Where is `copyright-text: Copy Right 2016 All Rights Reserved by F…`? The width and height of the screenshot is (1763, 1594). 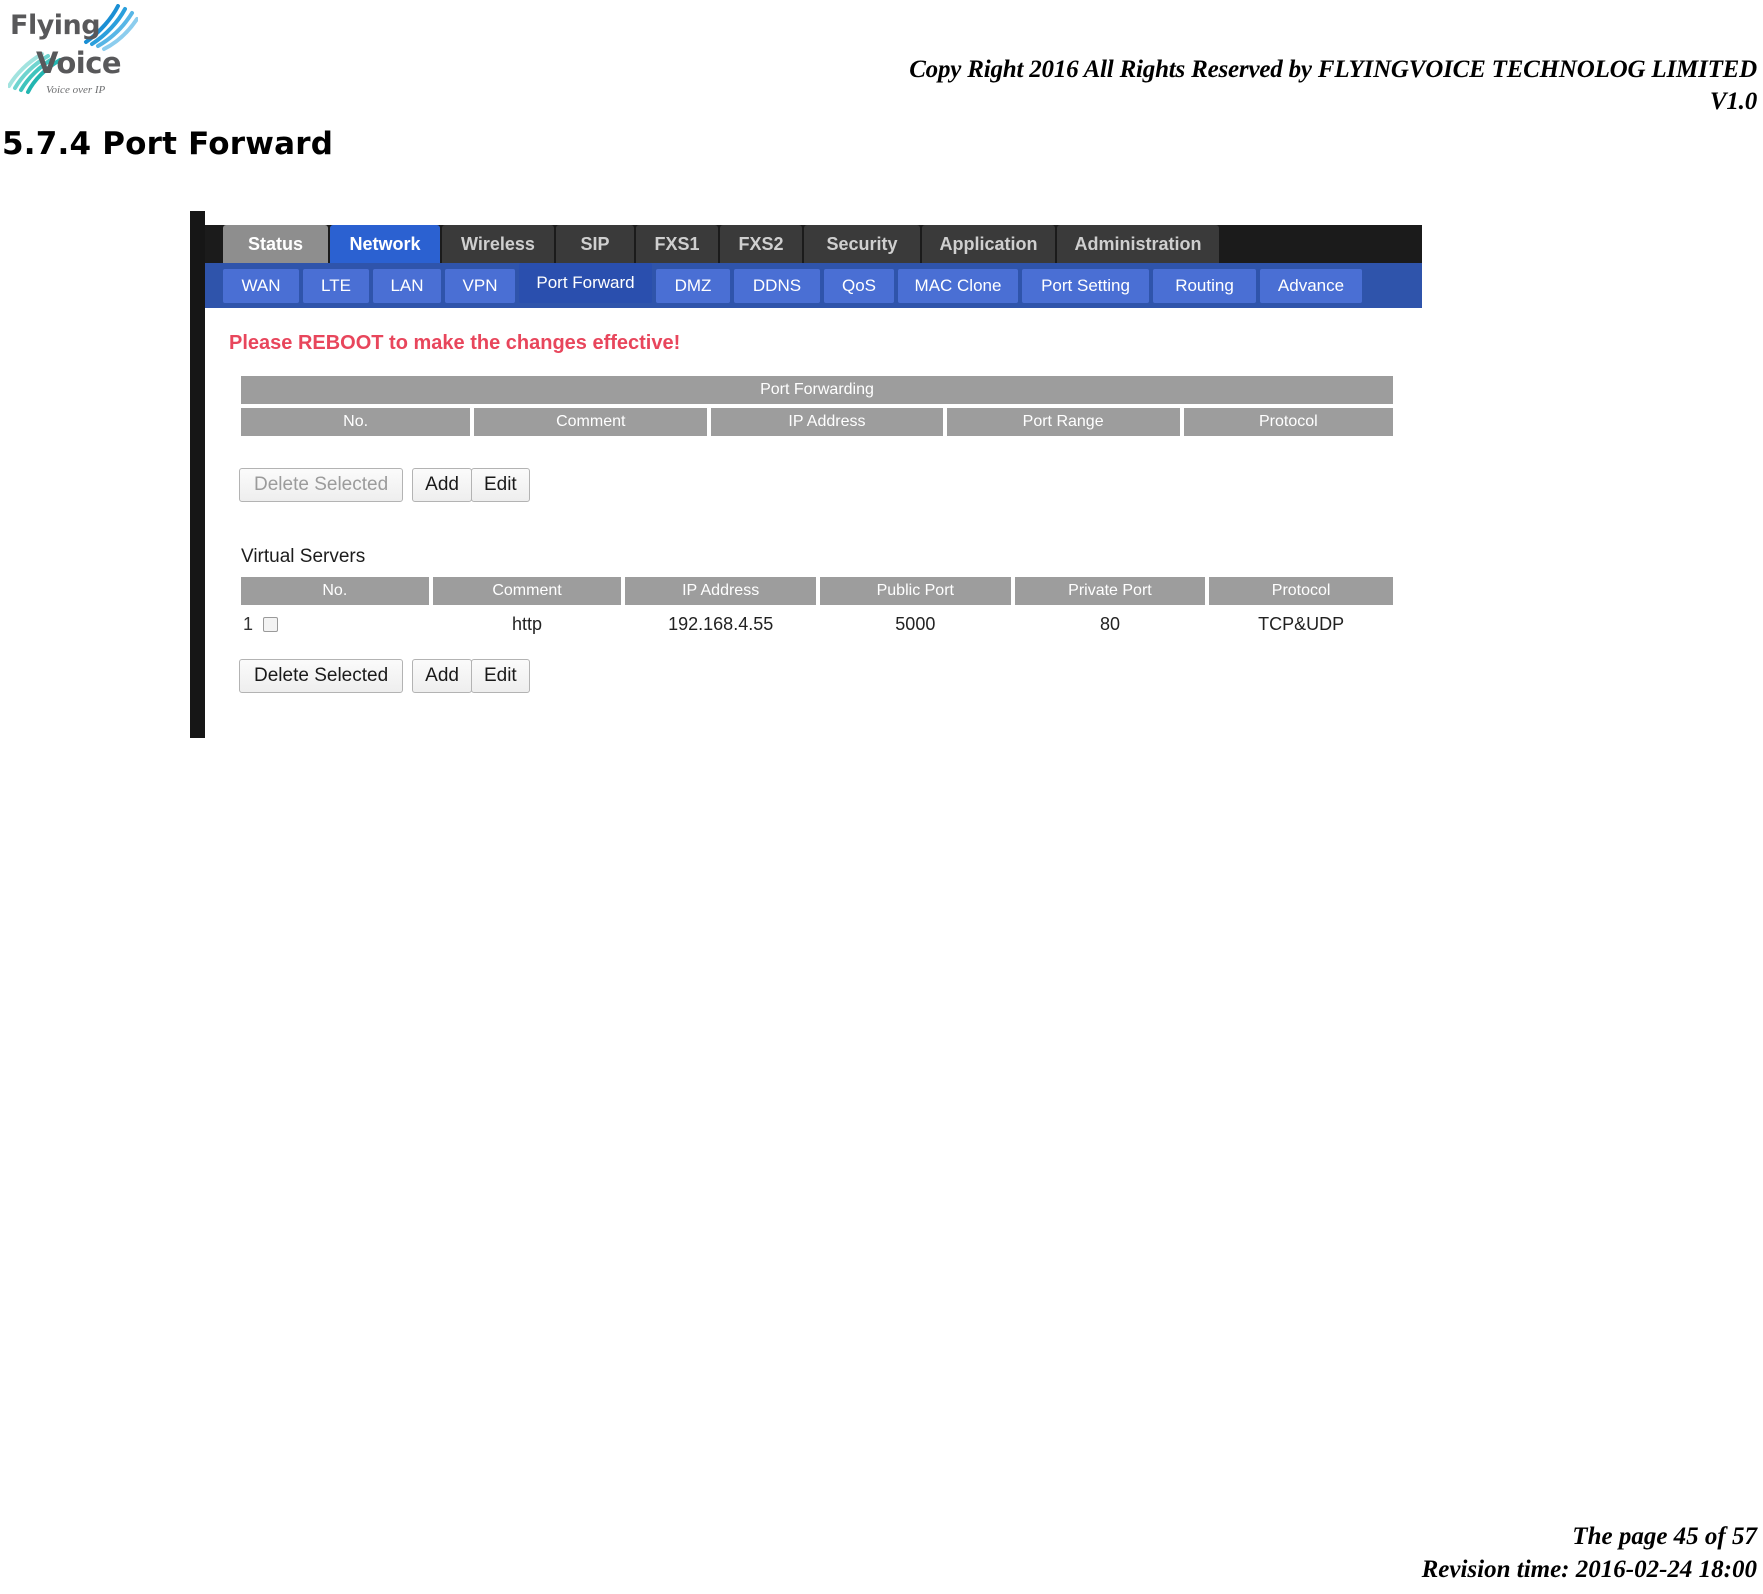
copyright-text: Copy Right 2016 All Rights Reserved by F… is located at coordinates (1333, 69).